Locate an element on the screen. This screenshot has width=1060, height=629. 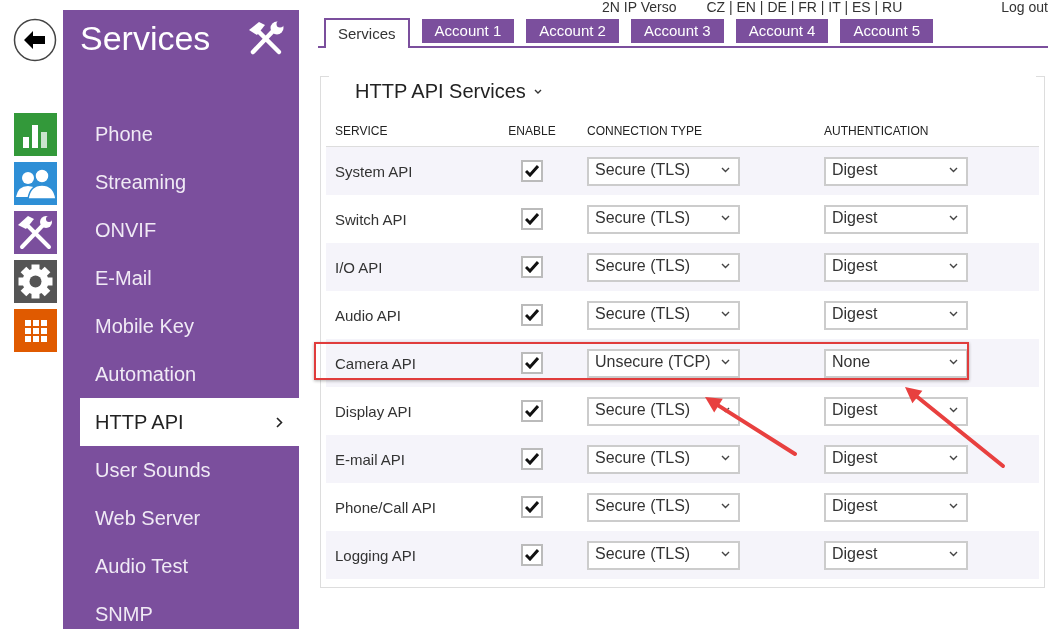
chevron-right-icon is located at coordinates (279, 422).